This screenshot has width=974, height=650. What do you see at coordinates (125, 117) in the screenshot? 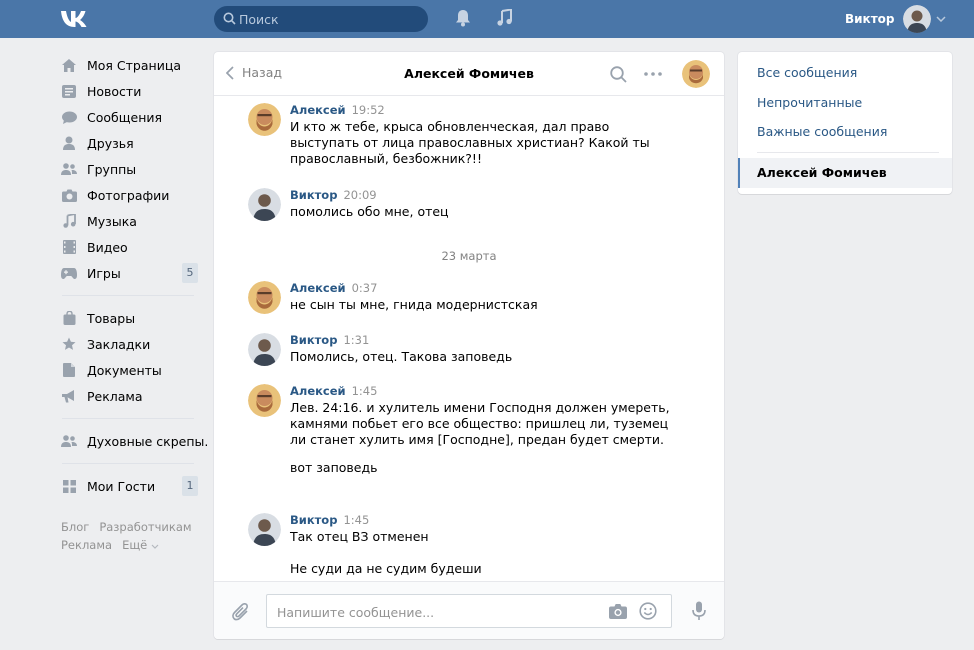
I see `nav-label: Сообщения` at bounding box center [125, 117].